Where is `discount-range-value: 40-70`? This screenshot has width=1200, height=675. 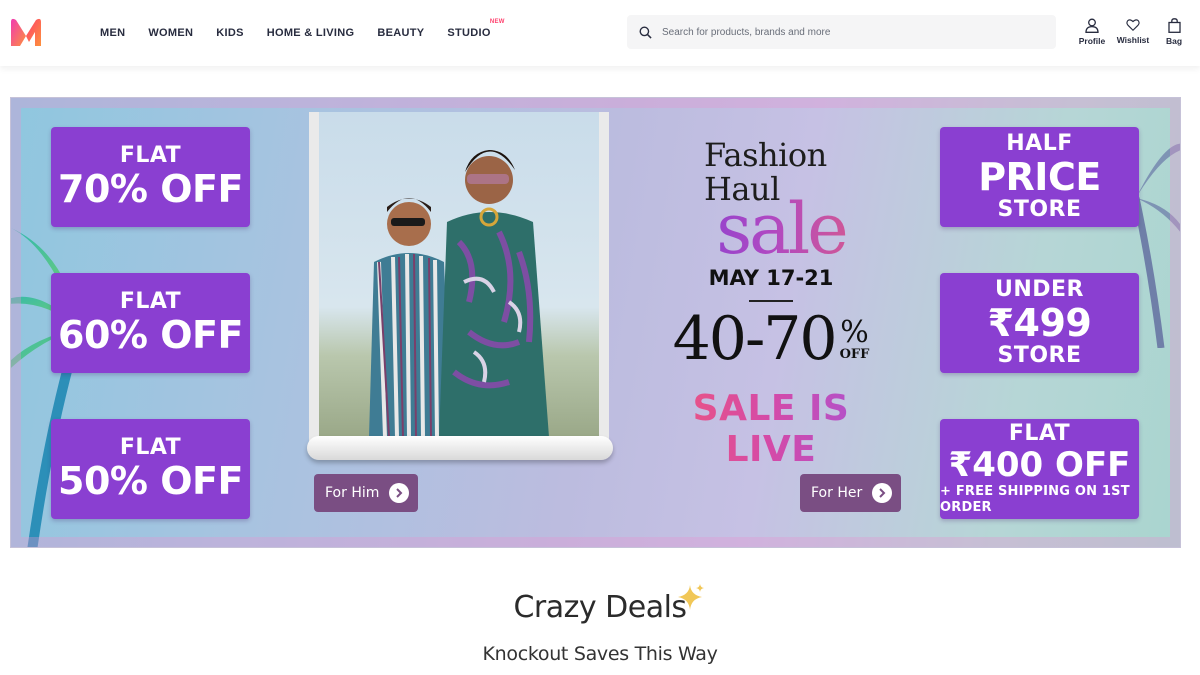 discount-range-value: 40-70 is located at coordinates (755, 339).